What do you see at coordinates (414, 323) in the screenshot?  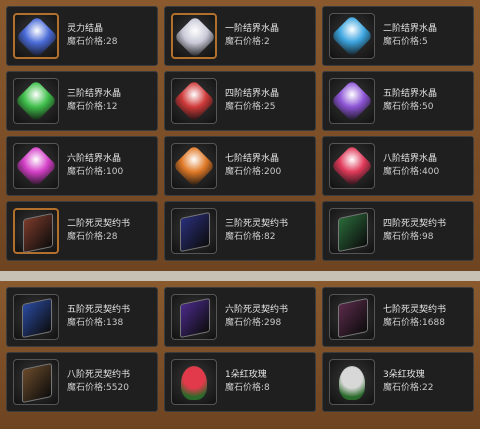 I see `item-price-row: 魔石价格:1688` at bounding box center [414, 323].